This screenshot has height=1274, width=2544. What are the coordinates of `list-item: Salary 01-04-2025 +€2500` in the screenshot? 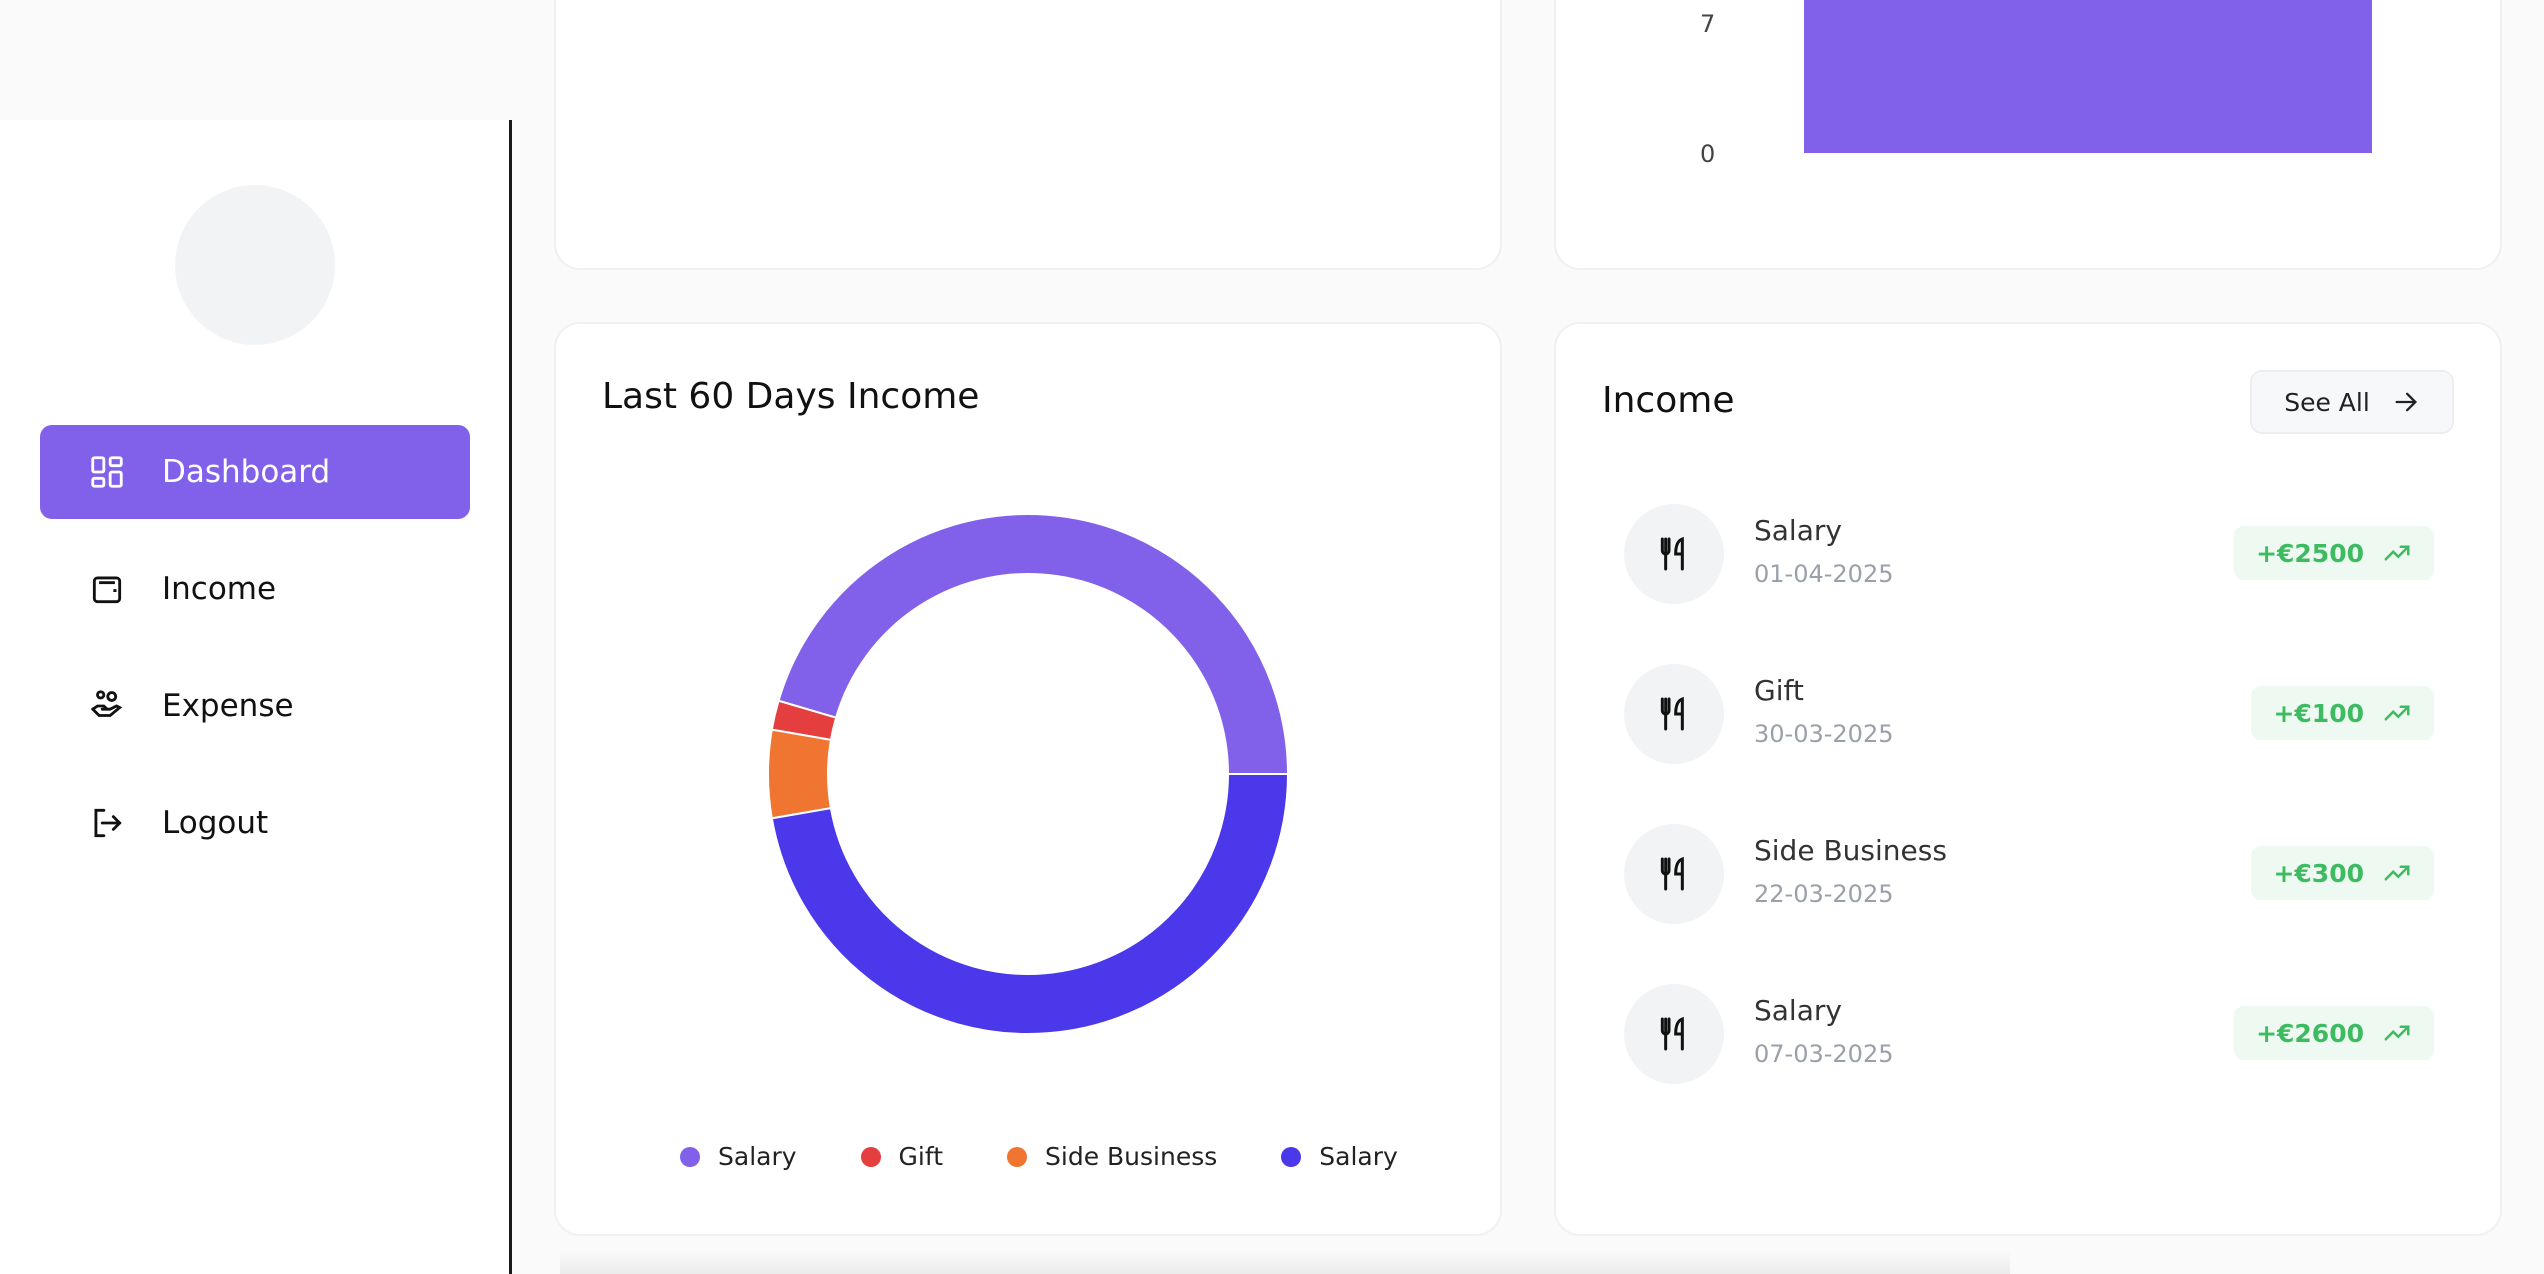 It's located at (2029, 554).